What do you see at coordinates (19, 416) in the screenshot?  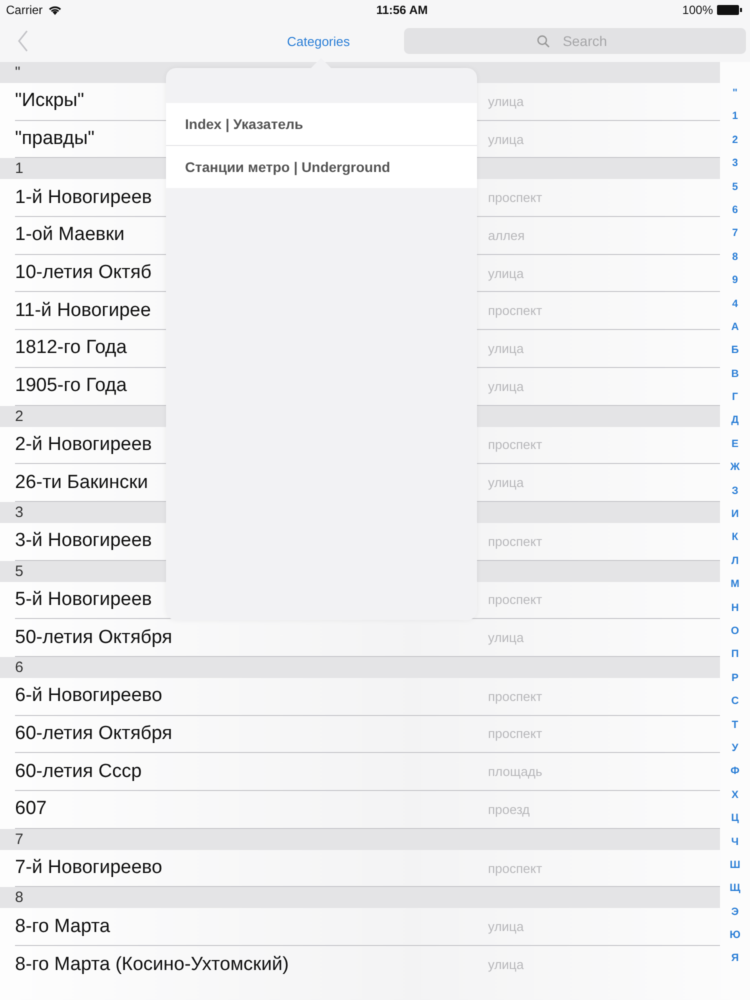 I see `section-header: 2` at bounding box center [19, 416].